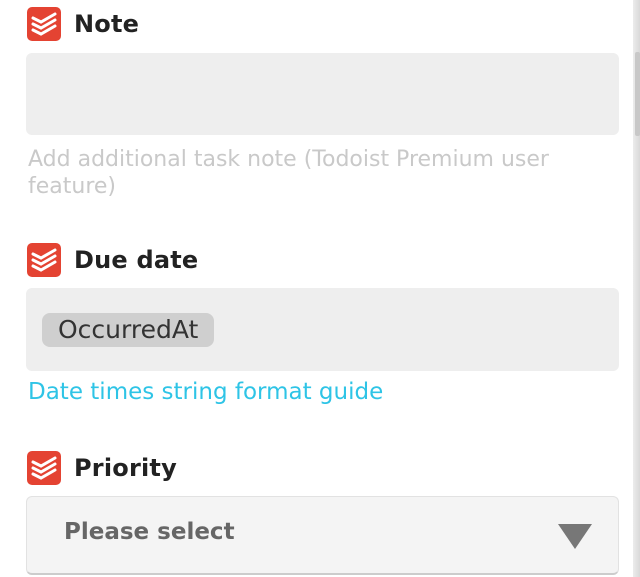  What do you see at coordinates (575, 536) in the screenshot?
I see `chevron-down-icon` at bounding box center [575, 536].